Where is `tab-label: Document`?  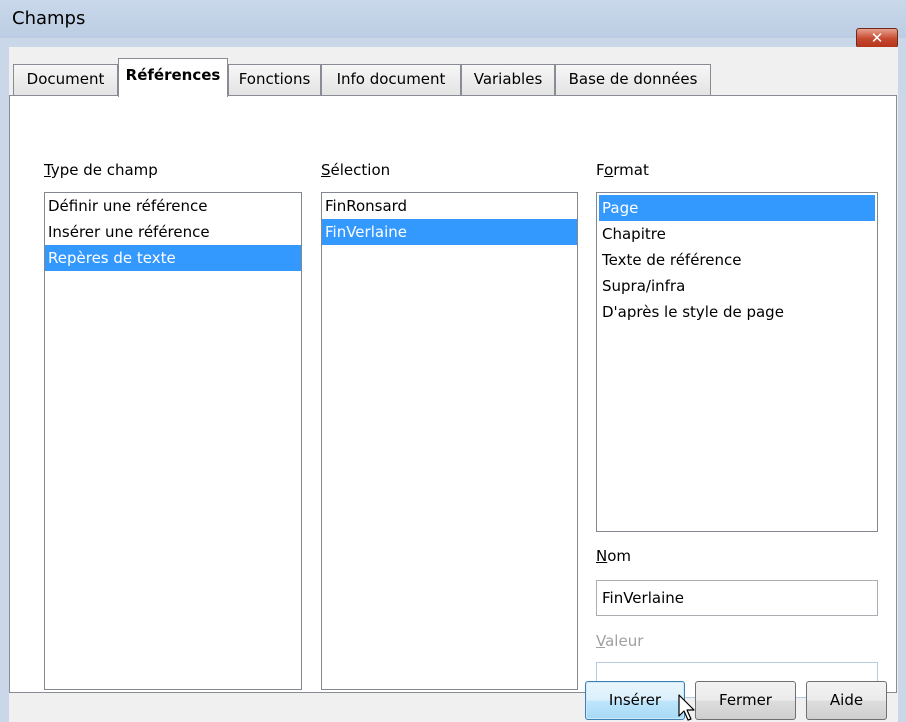 tab-label: Document is located at coordinates (65, 79).